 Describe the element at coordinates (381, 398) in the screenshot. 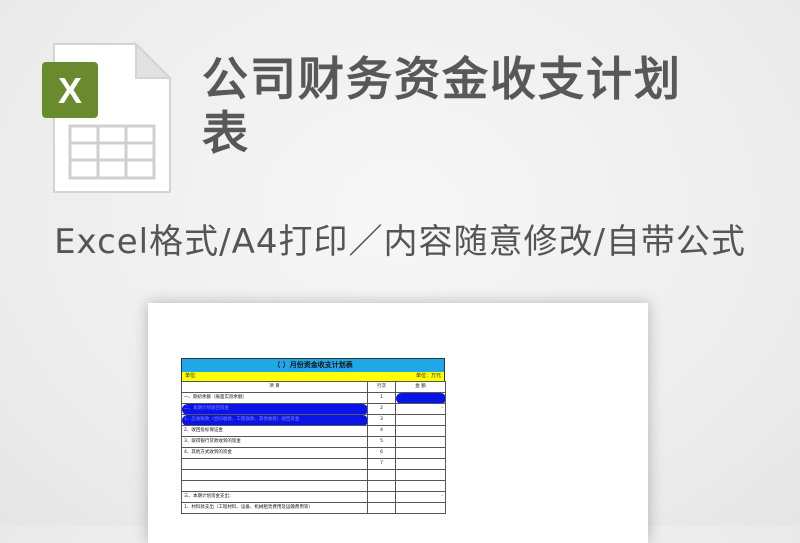

I see `row-seq: 1` at that location.